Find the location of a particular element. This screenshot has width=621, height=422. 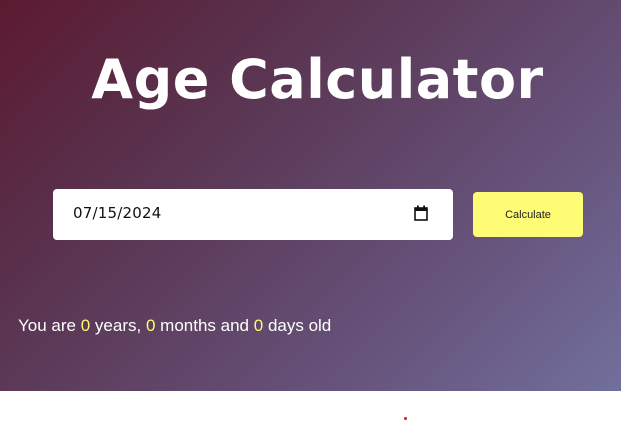

months-label: months and is located at coordinates (204, 325).